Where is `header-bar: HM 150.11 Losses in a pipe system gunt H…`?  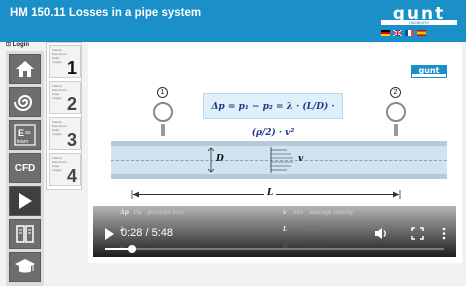 header-bar: HM 150.11 Losses in a pipe system gunt H… is located at coordinates (233, 21).